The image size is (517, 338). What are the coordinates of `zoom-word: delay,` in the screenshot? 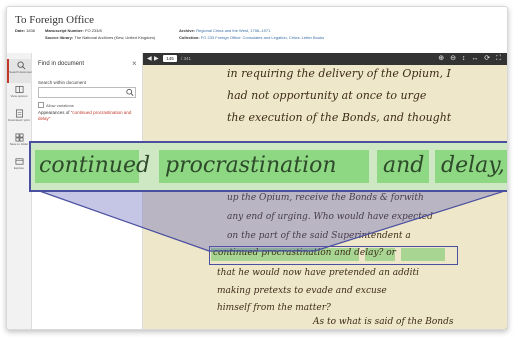 It's located at (473, 165).